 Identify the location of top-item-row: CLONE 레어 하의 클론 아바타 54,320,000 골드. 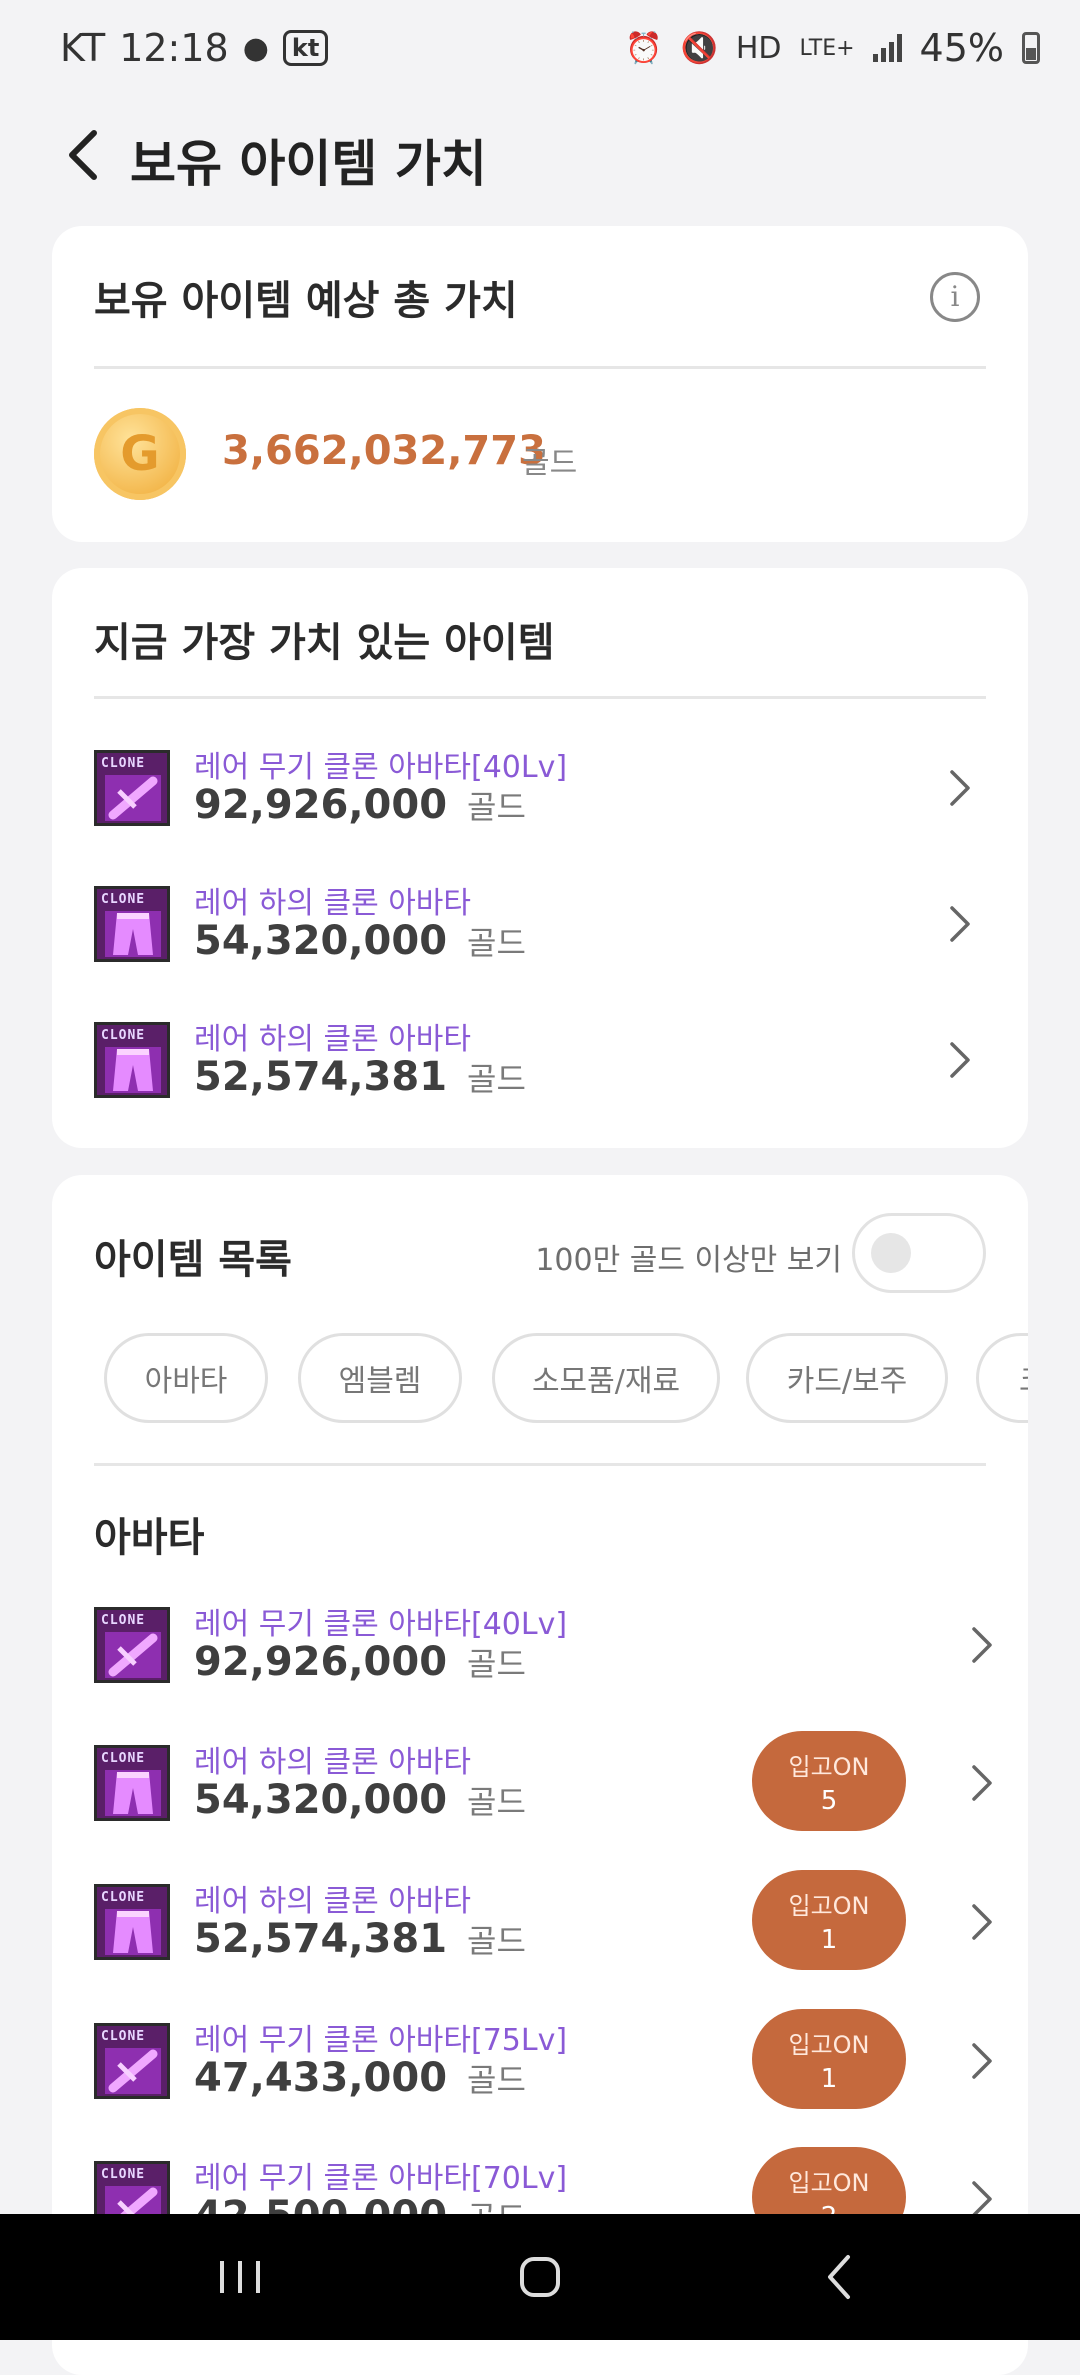
(540, 924).